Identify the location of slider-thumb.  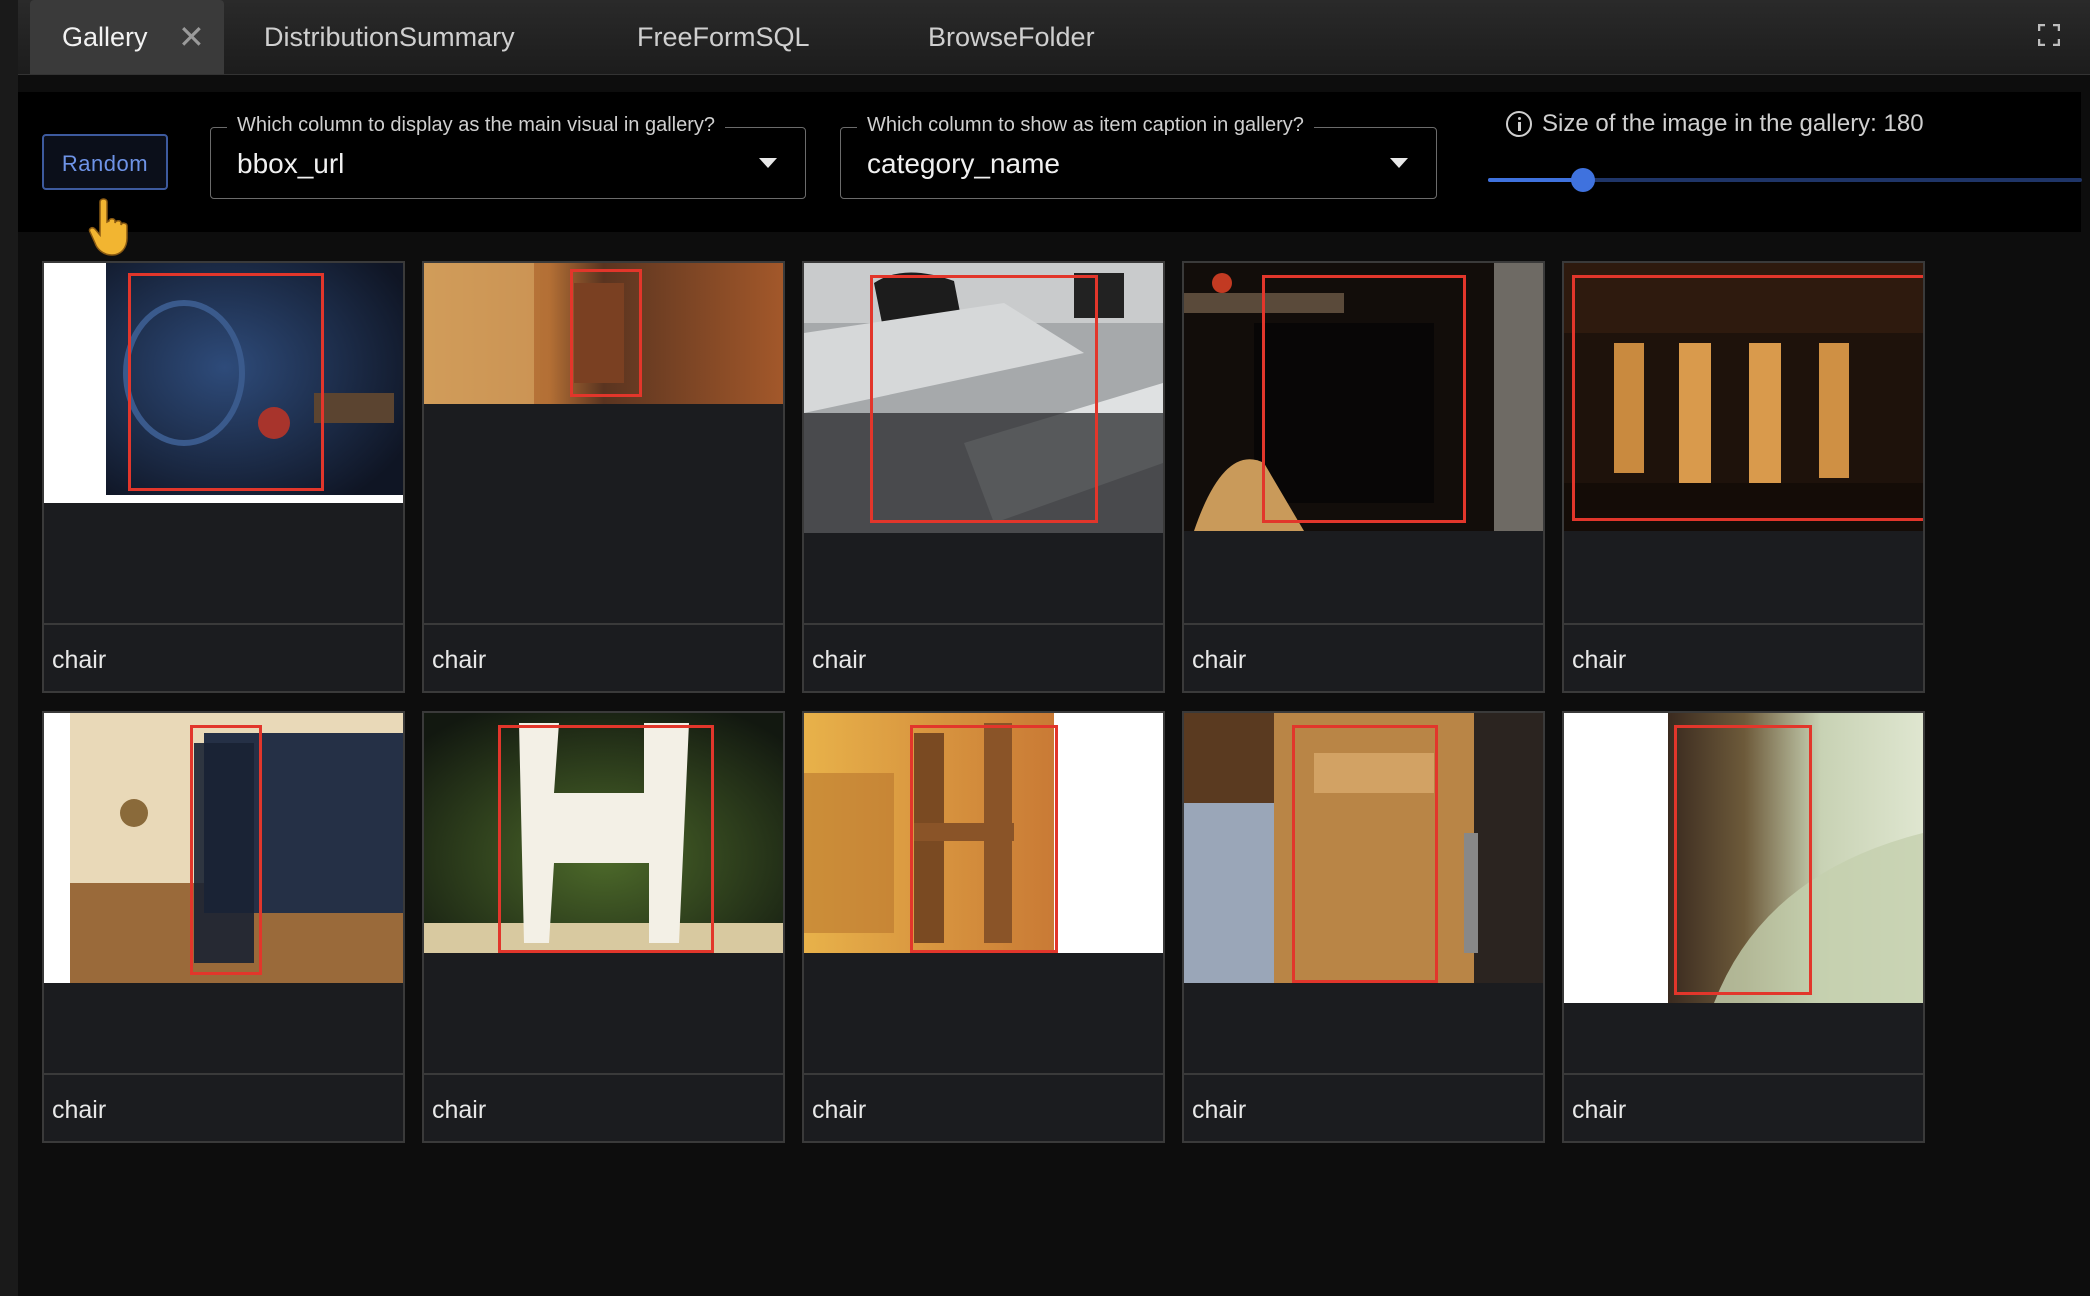
(1583, 180).